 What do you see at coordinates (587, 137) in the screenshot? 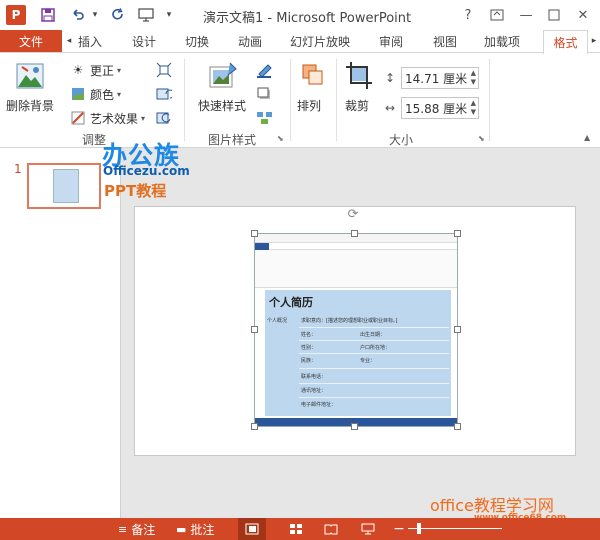
I see `collapse-ribbon-icon: ▲` at bounding box center [587, 137].